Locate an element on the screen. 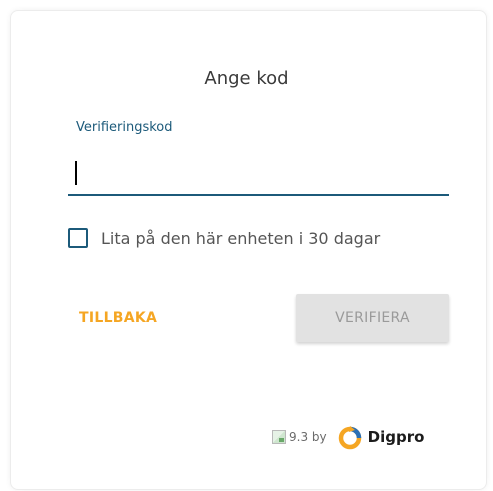  verify-button: VERIFIERA is located at coordinates (372, 318).